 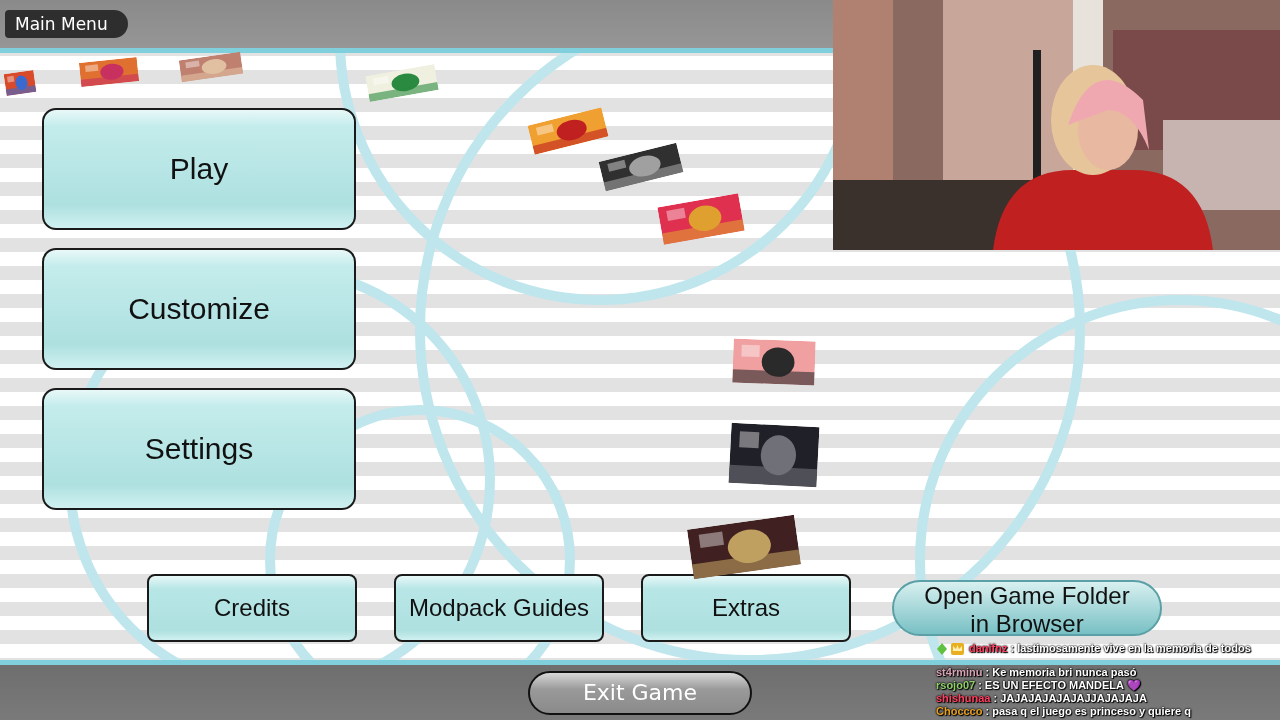 What do you see at coordinates (959, 672) in the screenshot?
I see `chat-username: st4rminu` at bounding box center [959, 672].